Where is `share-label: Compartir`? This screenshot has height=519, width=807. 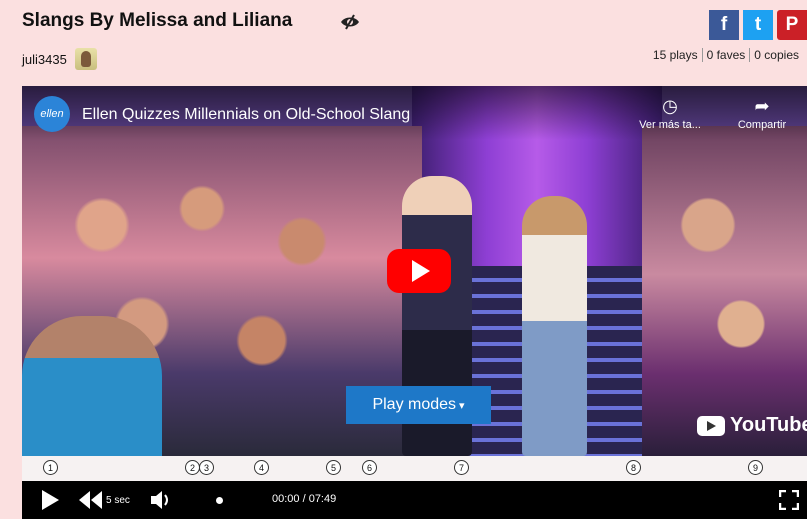
share-label: Compartir is located at coordinates (762, 125).